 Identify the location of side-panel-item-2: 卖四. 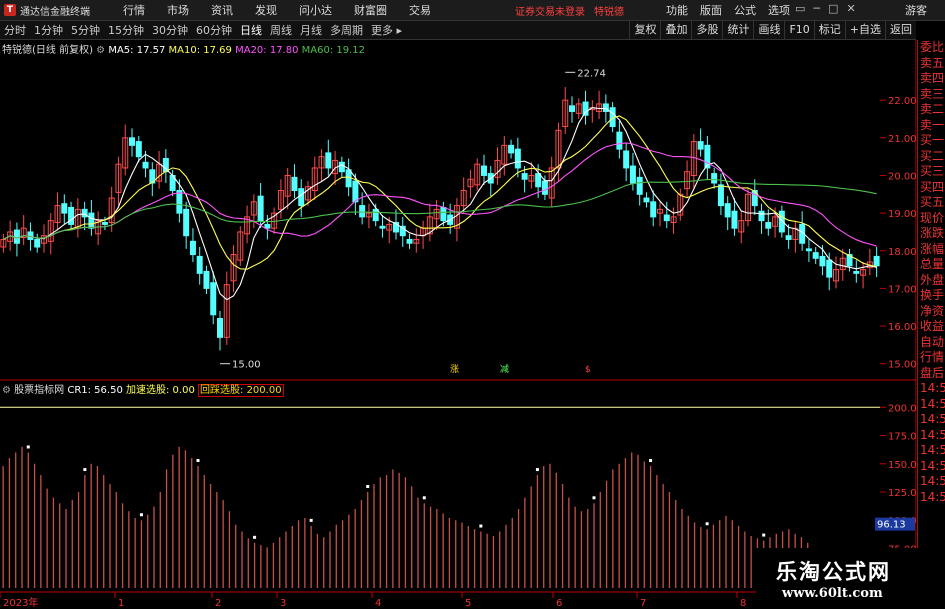
(931, 79).